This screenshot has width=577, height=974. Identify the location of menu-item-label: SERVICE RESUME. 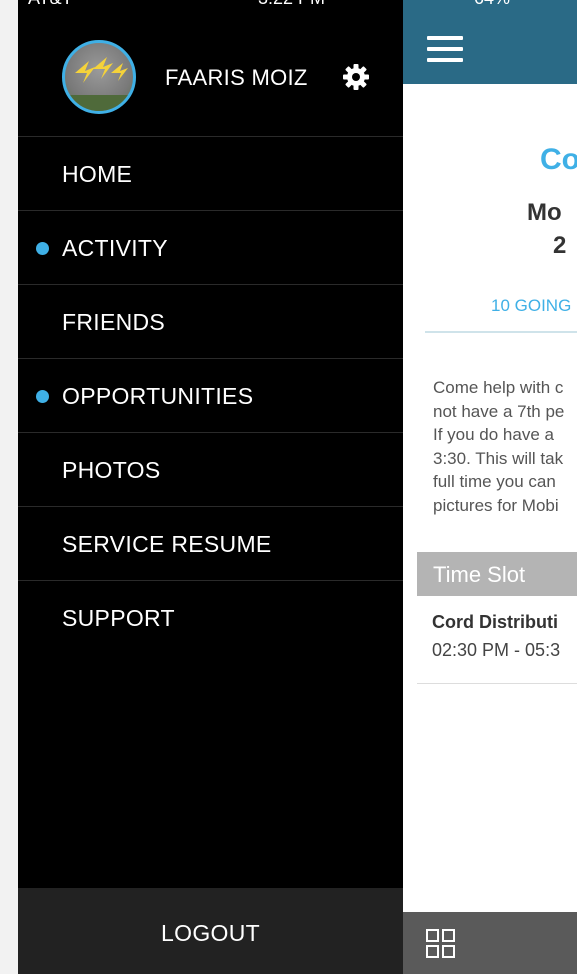
(167, 544).